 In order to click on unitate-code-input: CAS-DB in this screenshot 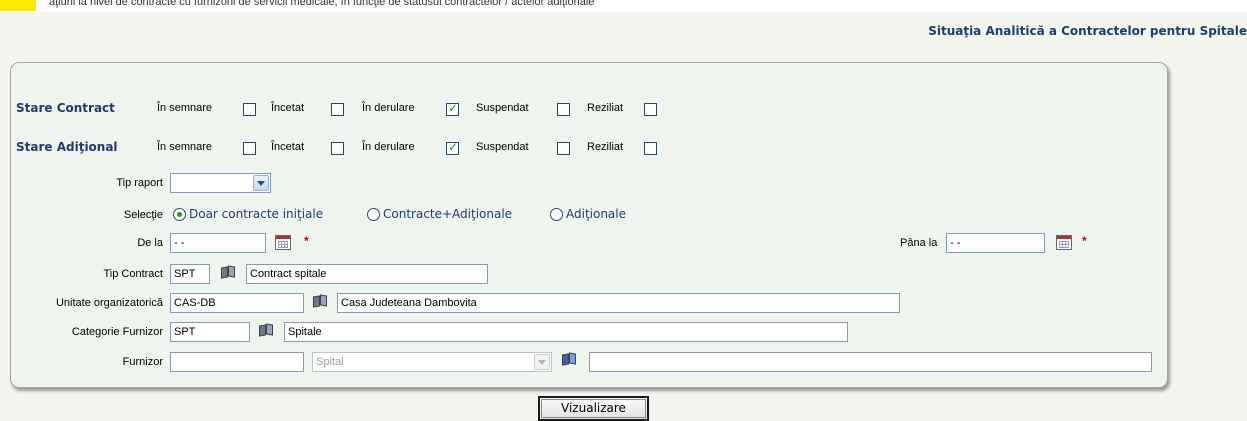, I will do `click(237, 303)`.